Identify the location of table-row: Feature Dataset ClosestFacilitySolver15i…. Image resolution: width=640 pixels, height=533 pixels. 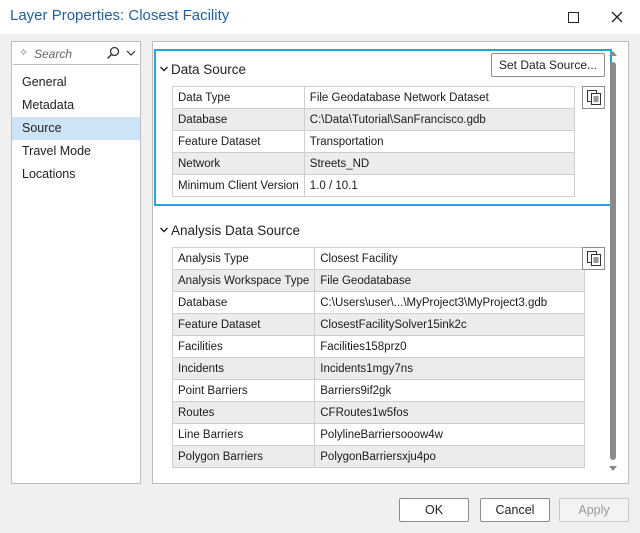
(378, 324).